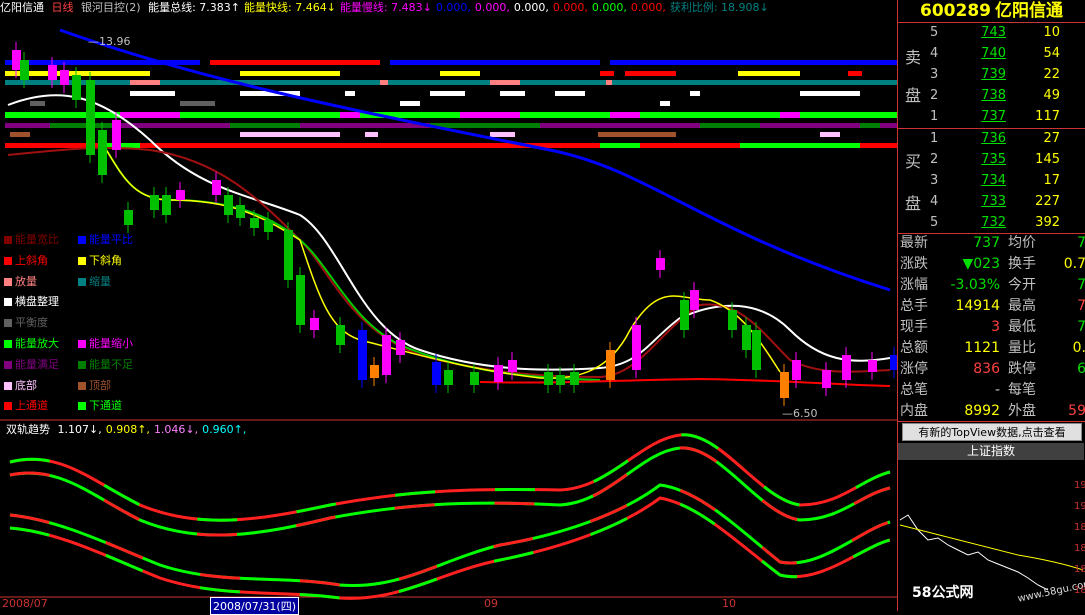 The height and width of the screenshot is (615, 1085). What do you see at coordinates (31, 302) in the screenshot?
I see `legend-item-6: 横盘整理` at bounding box center [31, 302].